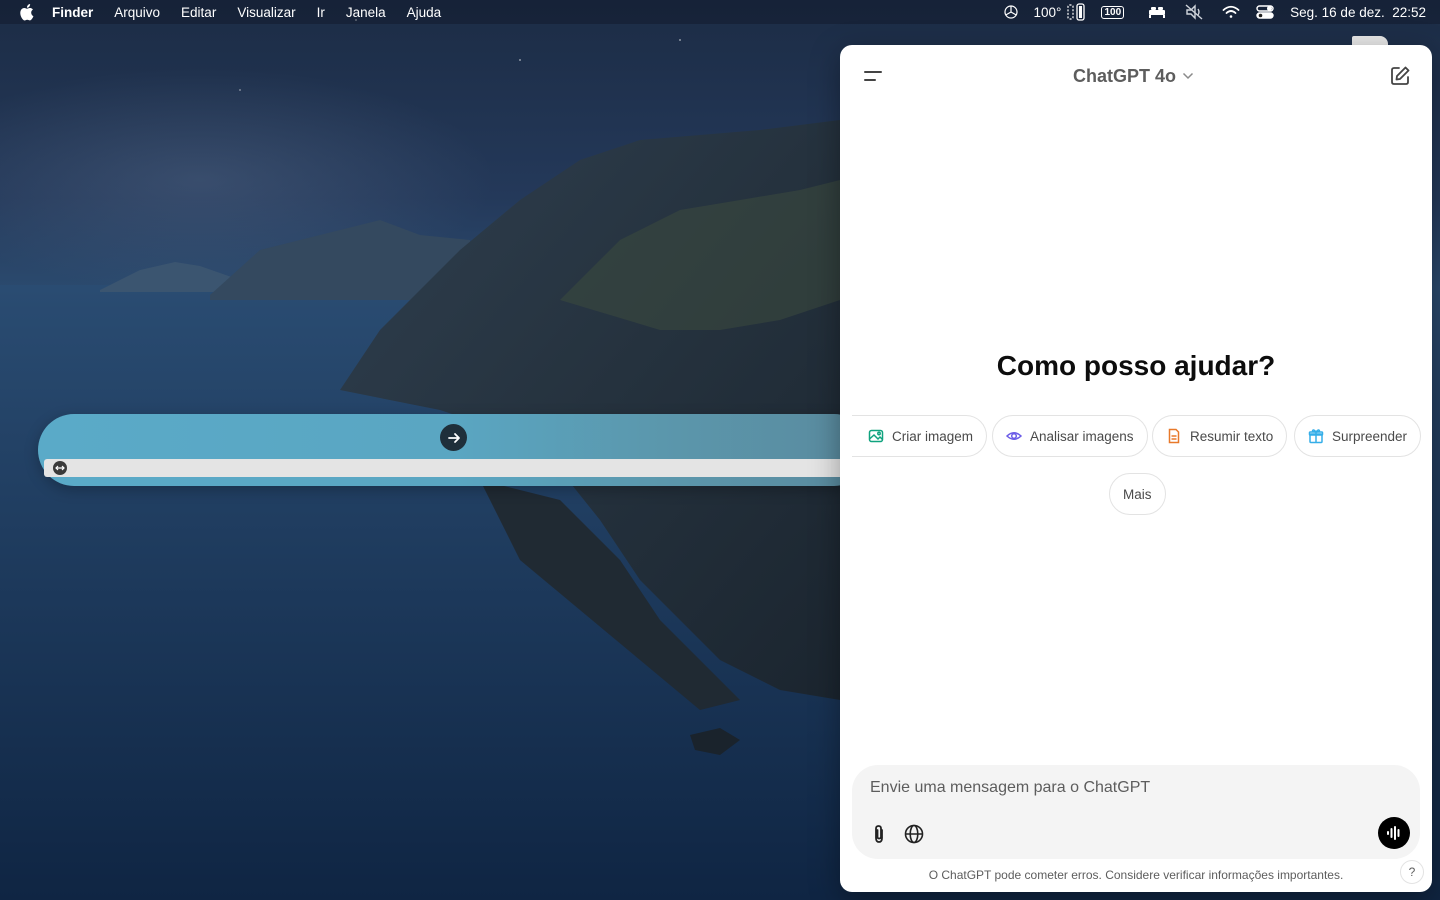 Image resolution: width=1440 pixels, height=900 pixels. Describe the element at coordinates (454, 468) in the screenshot. I see `widget-bottom-bar` at that location.